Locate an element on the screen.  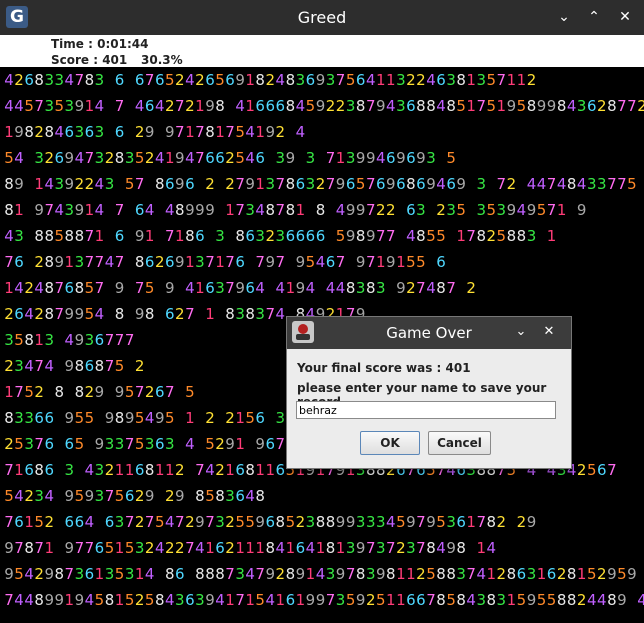
window-titlebar: G Greed ⌄ ⌃ ✕ is located at coordinates (322, 17).